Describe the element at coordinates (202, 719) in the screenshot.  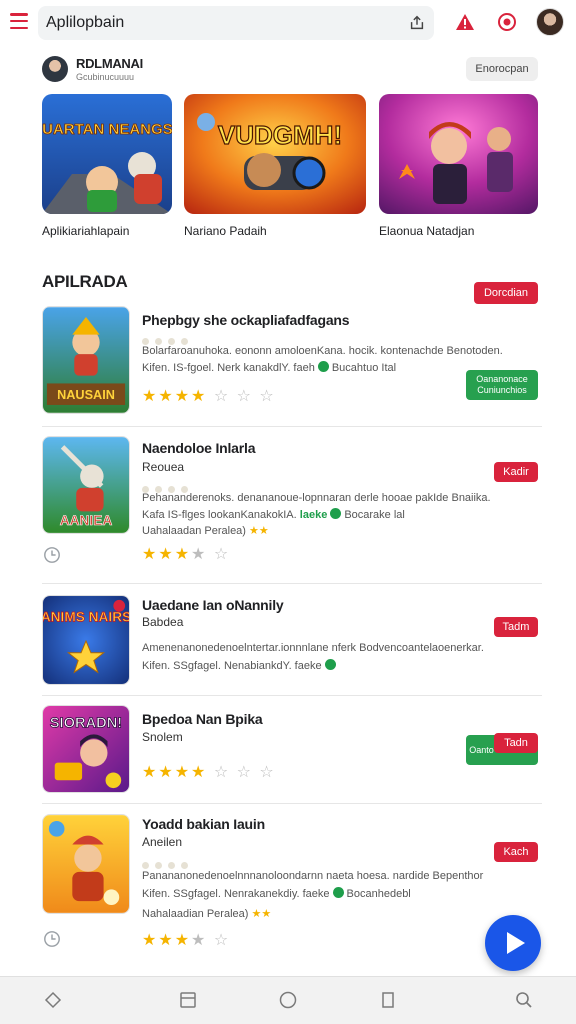
I see `app-title: Bpedoa Nan Bpika` at that location.